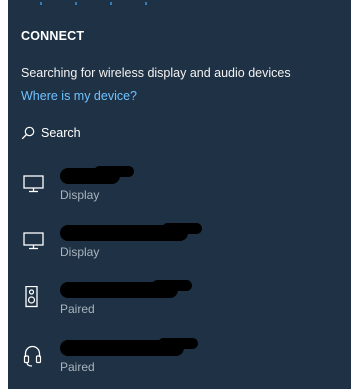  I want to click on search-button: Search, so click(51, 133).